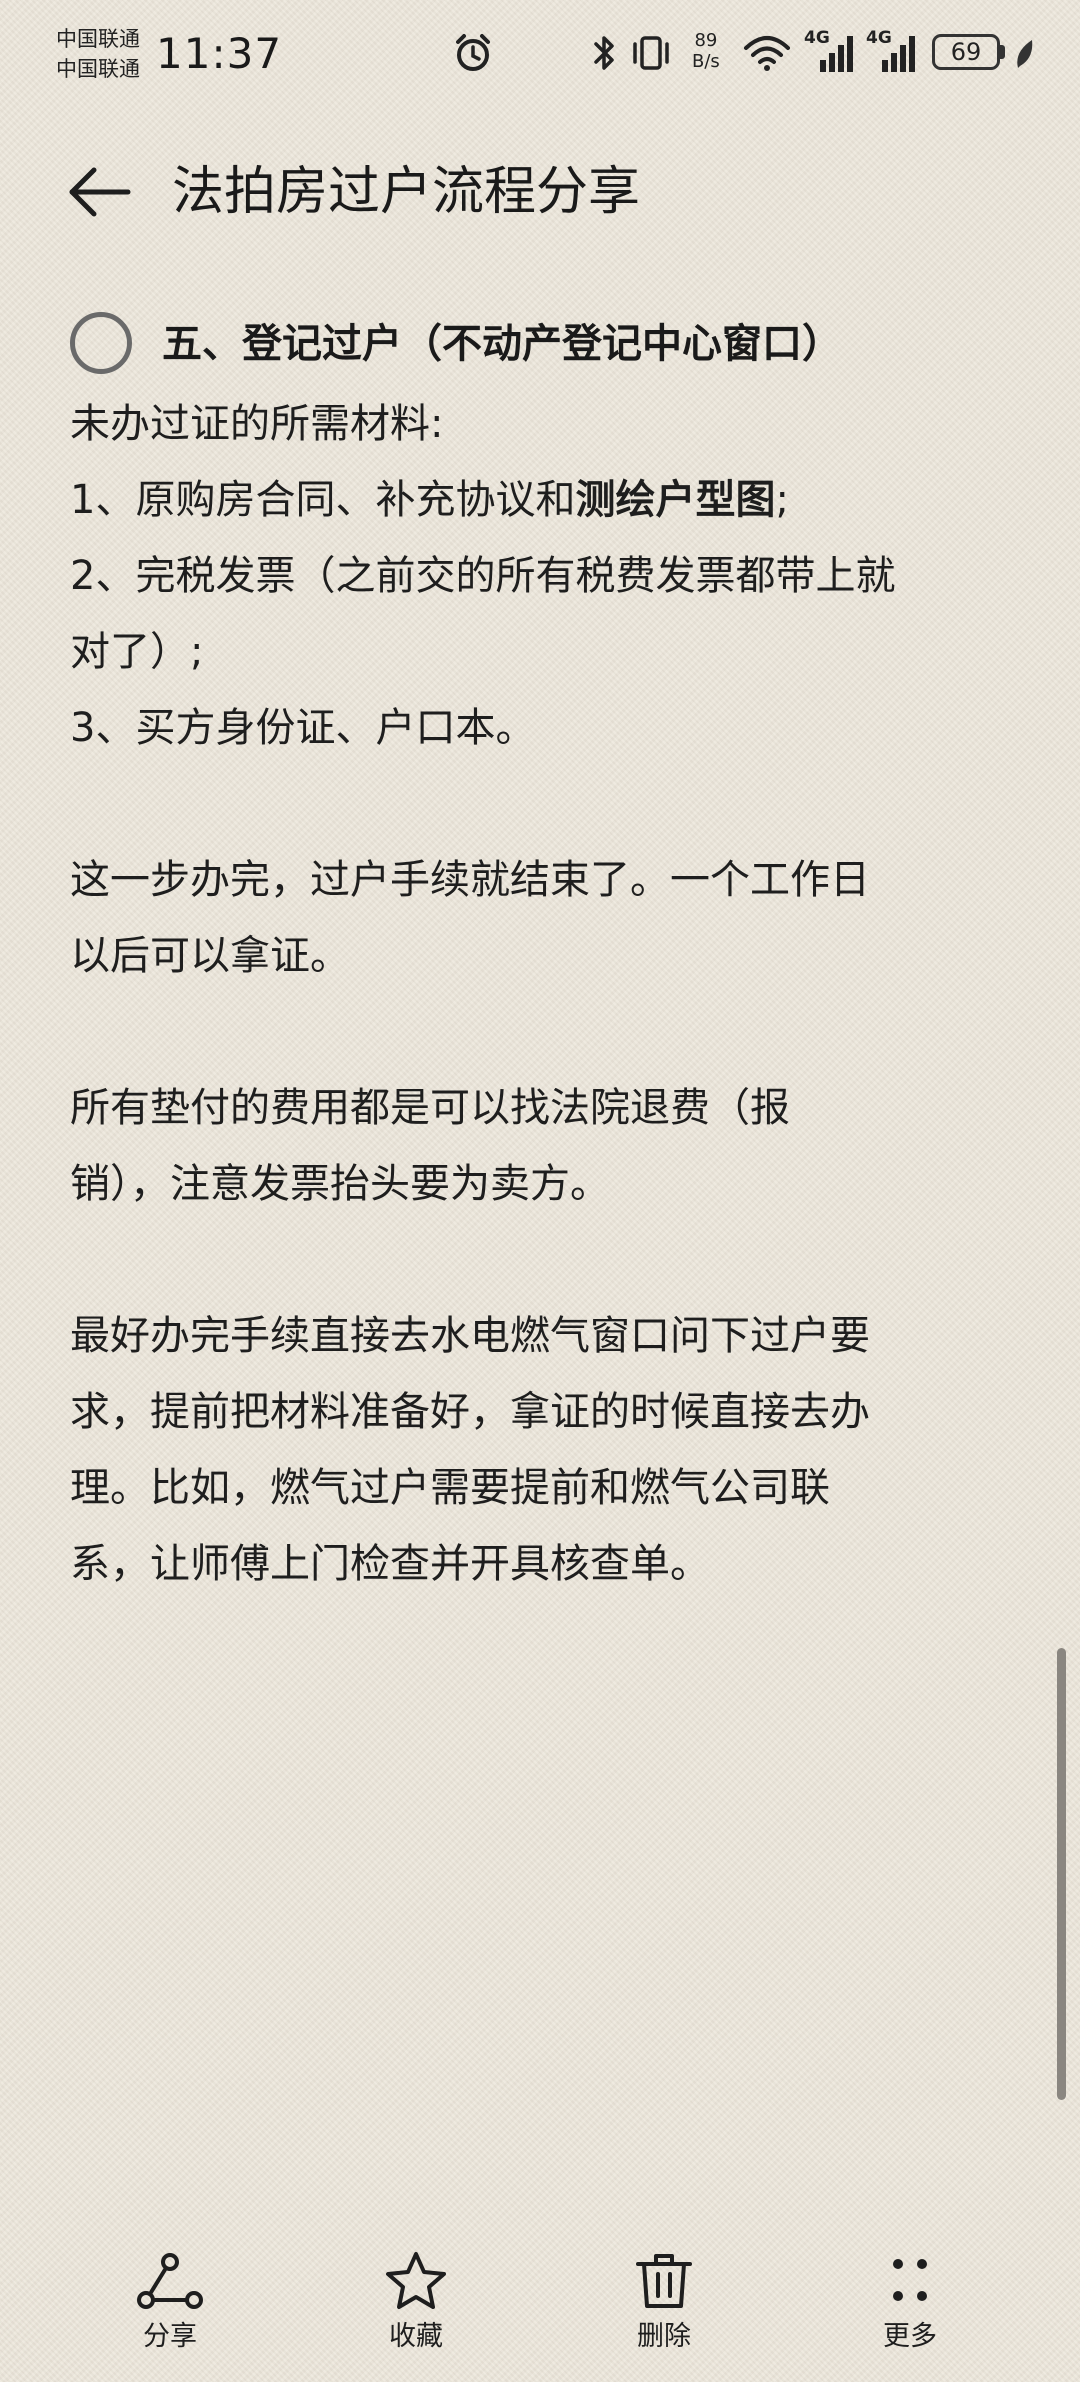 The image size is (1080, 2382). I want to click on status-time: 11:37, so click(219, 53).